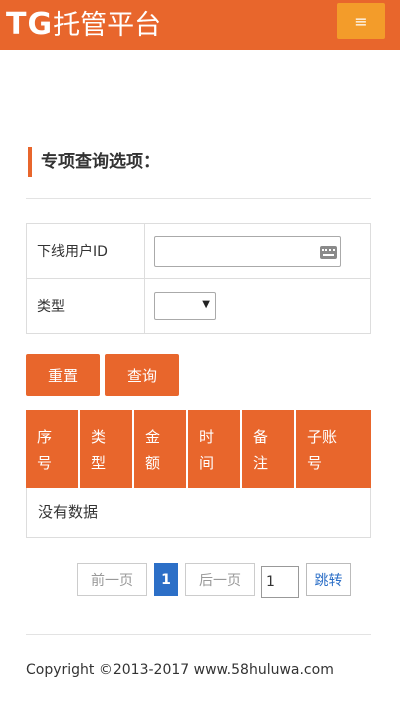 The height and width of the screenshot is (710, 400). Describe the element at coordinates (30, 24) in the screenshot. I see `logo-mark: TG` at that location.